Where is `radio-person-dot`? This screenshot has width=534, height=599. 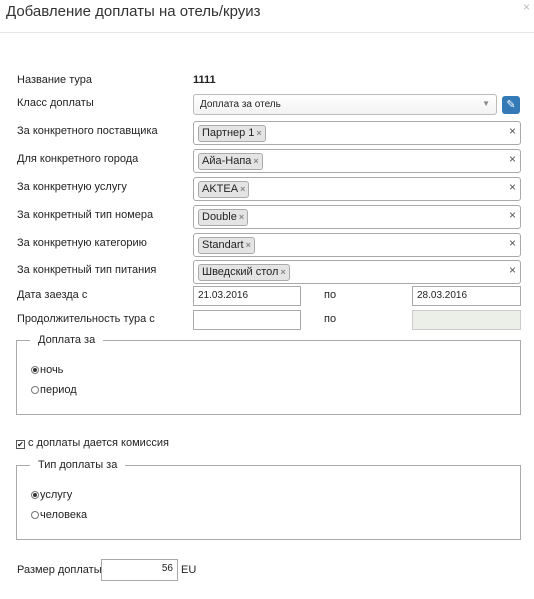 radio-person-dot is located at coordinates (35, 515).